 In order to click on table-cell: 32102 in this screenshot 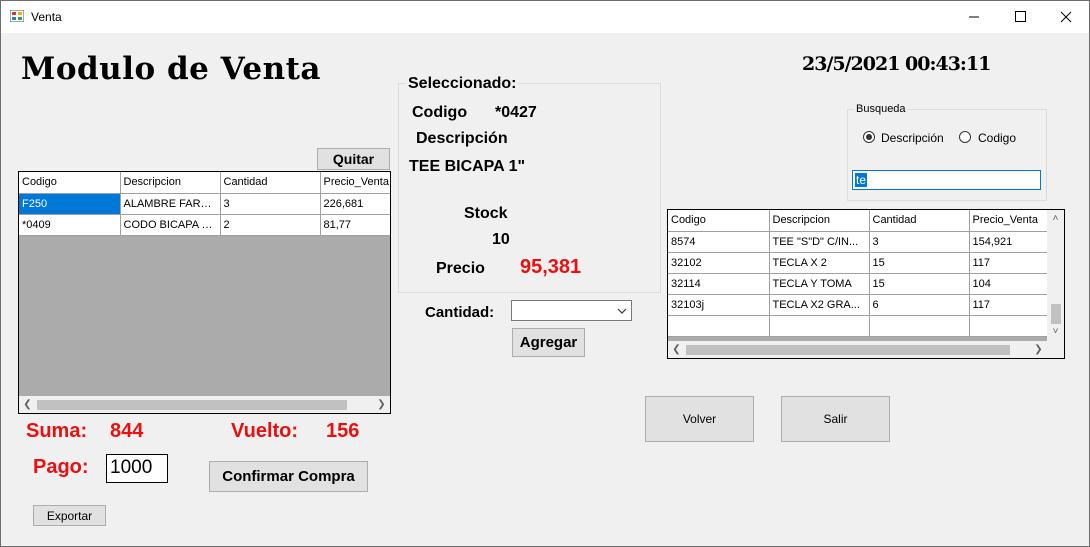, I will do `click(719, 263)`.